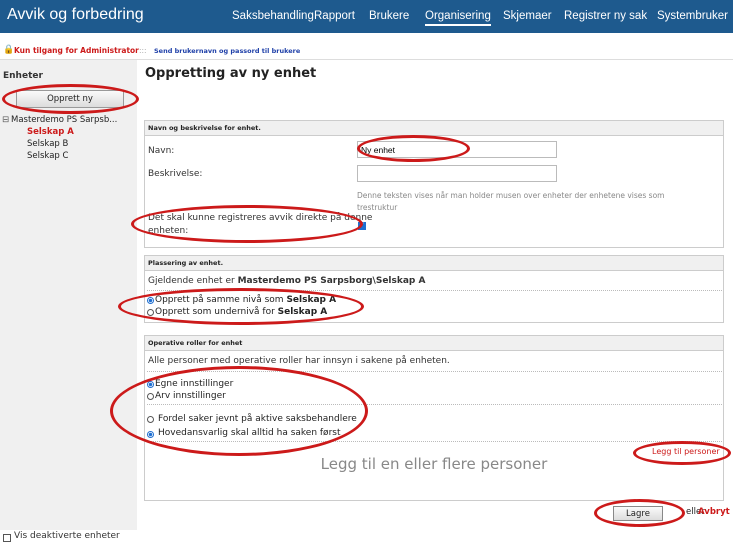  I want to click on nav-brukere: Brukere, so click(389, 16).